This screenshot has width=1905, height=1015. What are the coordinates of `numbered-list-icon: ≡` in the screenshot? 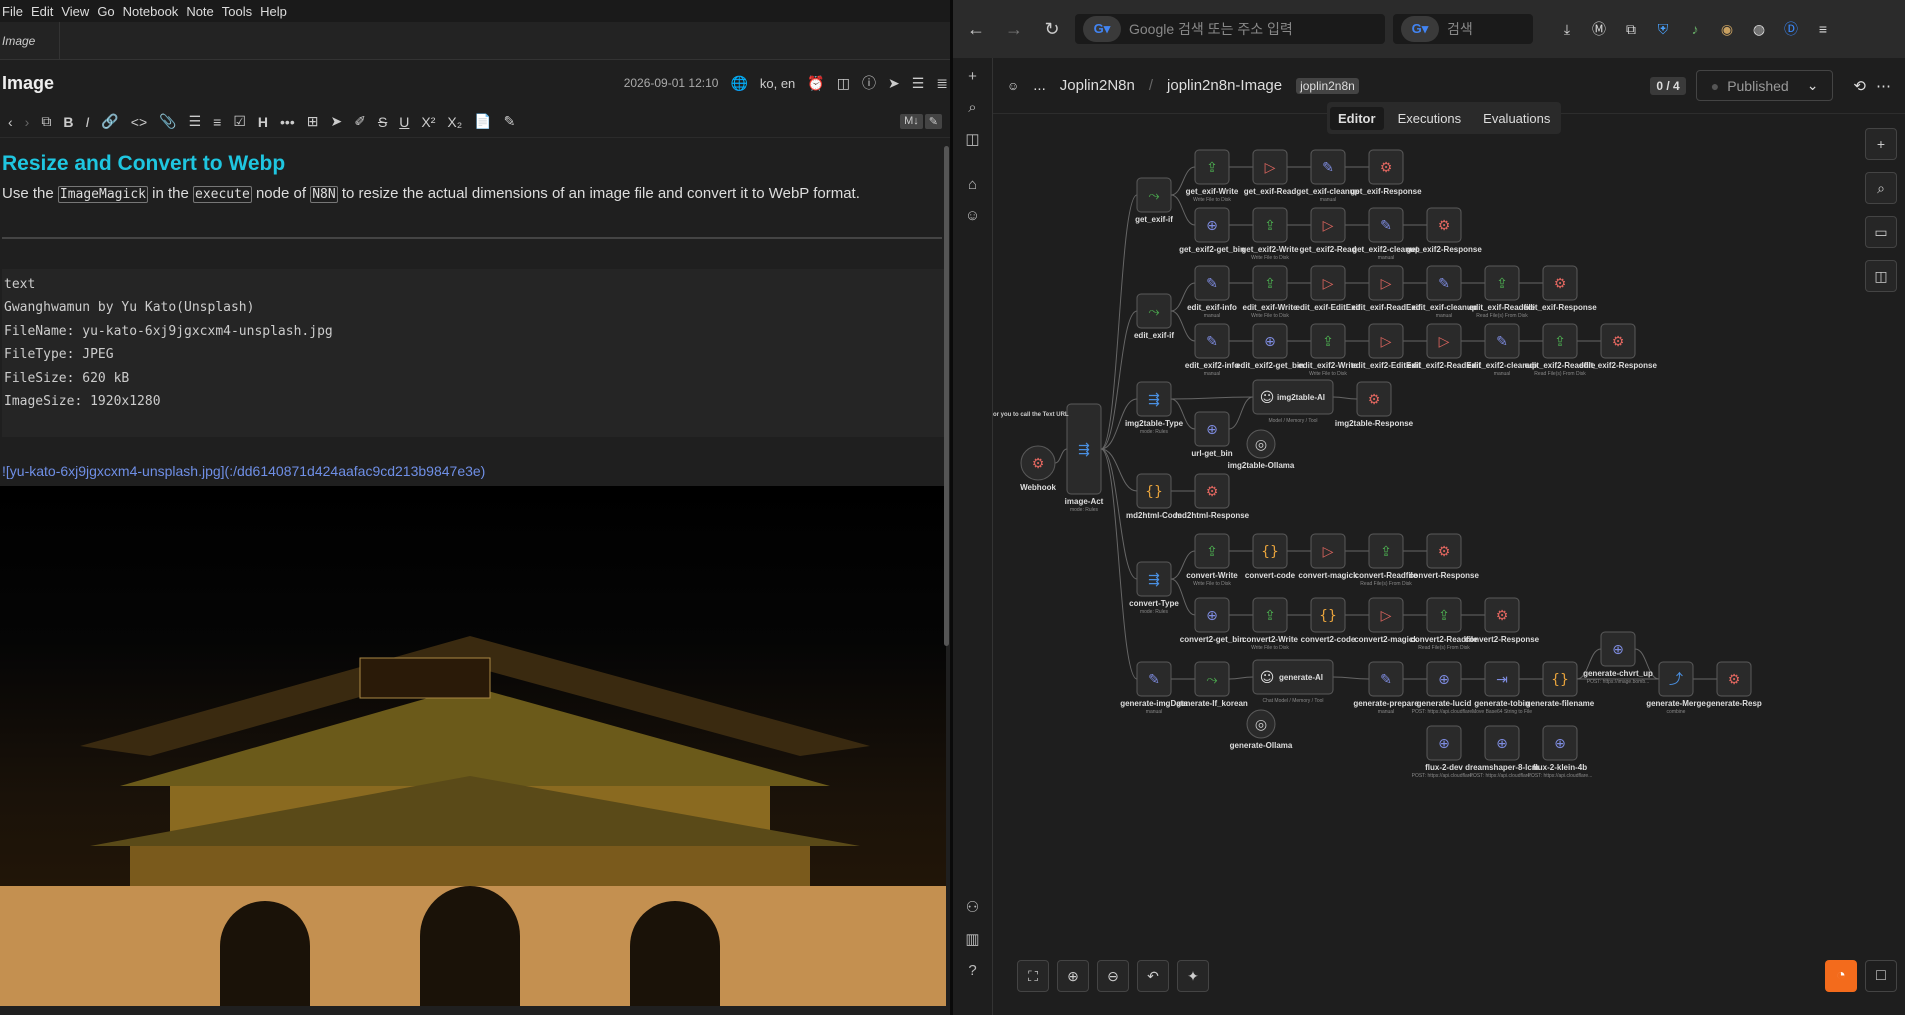 It's located at (217, 122).